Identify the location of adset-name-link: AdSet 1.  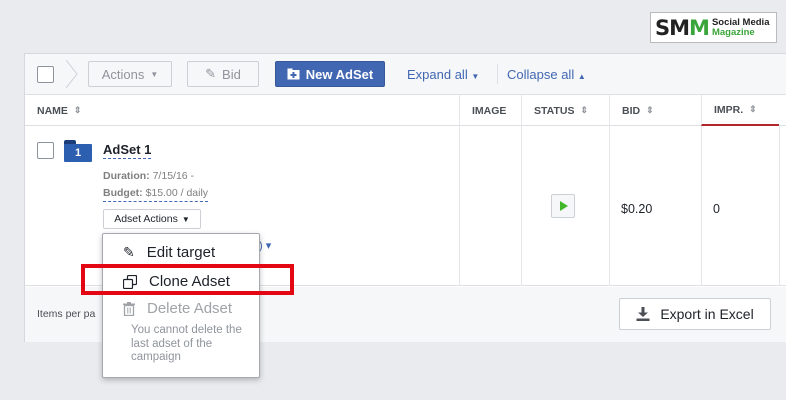
(127, 150).